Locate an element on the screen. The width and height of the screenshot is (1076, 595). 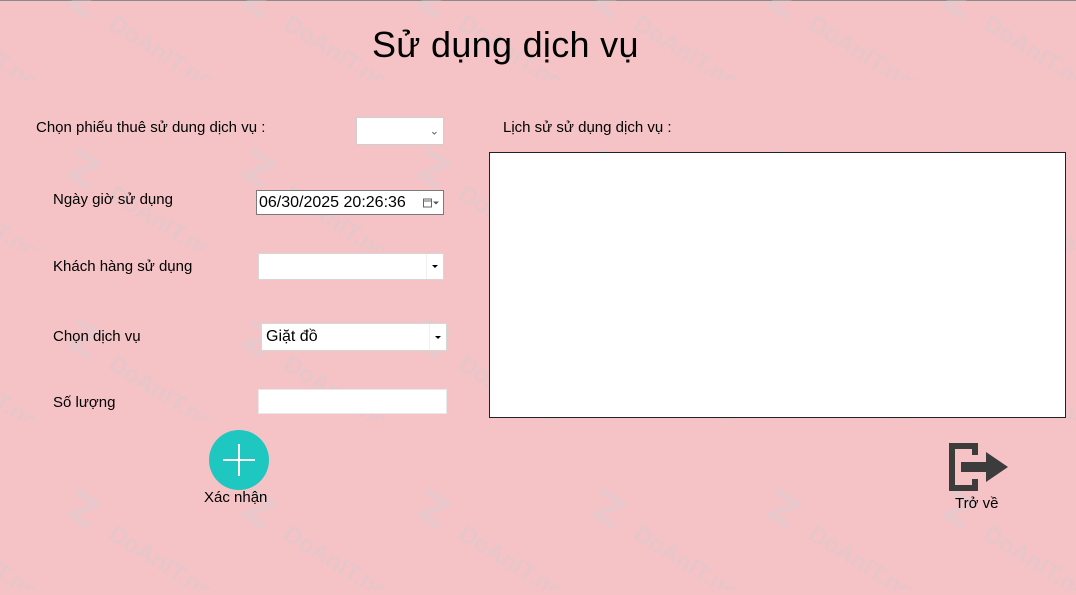
back-button is located at coordinates (978, 467).